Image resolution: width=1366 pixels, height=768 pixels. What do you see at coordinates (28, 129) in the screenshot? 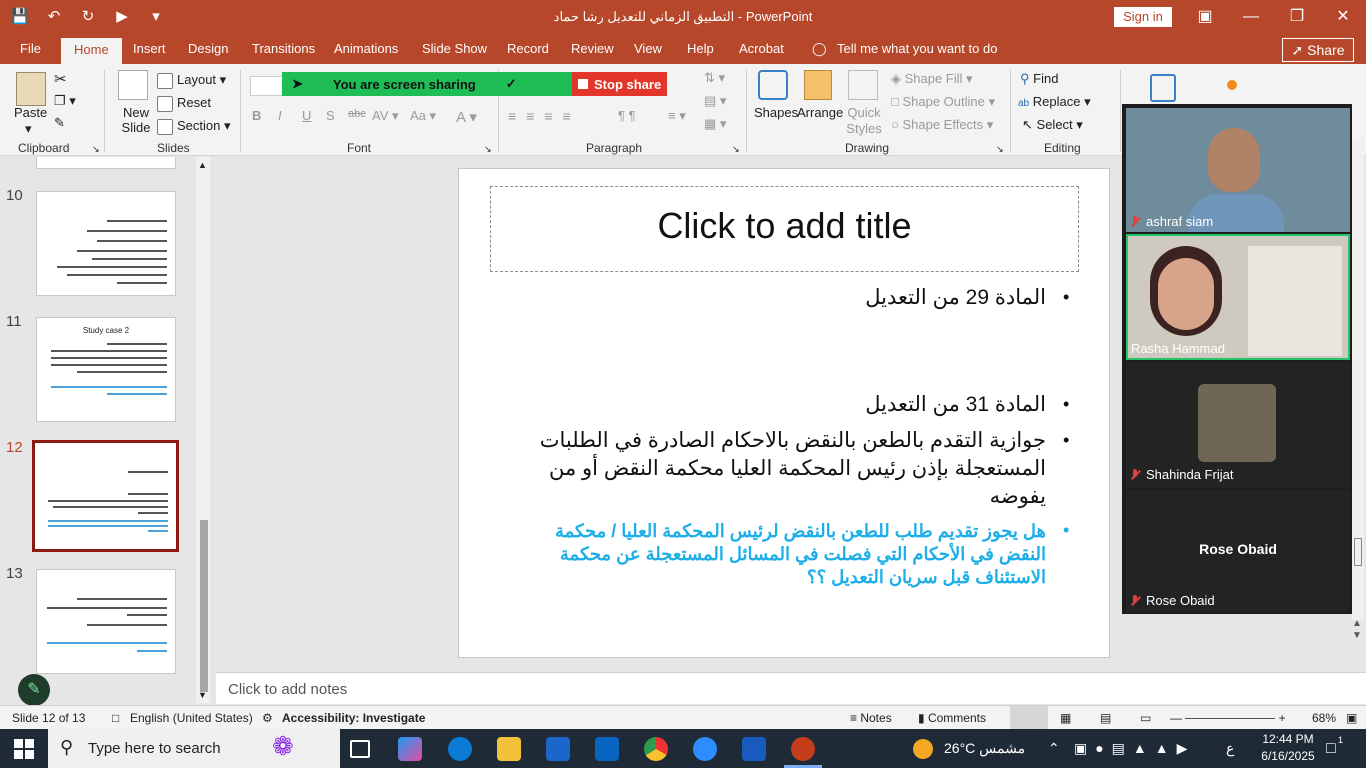
I see `paste-dropdown-icon: ▾` at bounding box center [28, 129].